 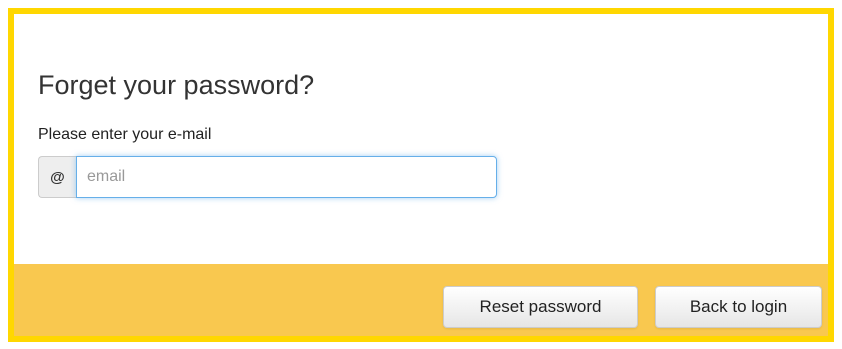 I want to click on back-to-login-button: Back to login, so click(x=738, y=307).